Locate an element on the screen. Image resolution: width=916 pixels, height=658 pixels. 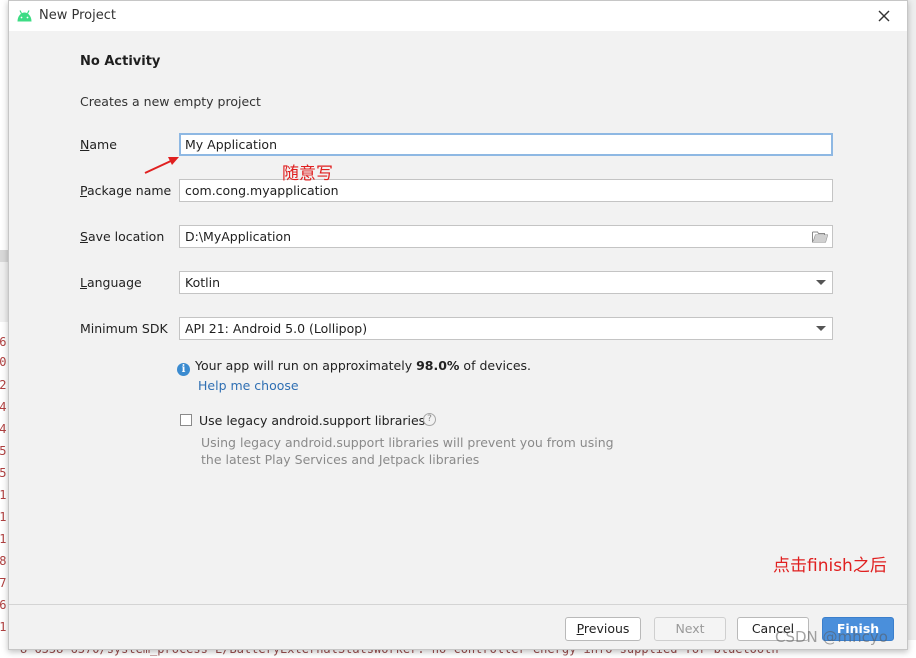
csdn-watermark: CSDN @mhcyo is located at coordinates (831, 637).